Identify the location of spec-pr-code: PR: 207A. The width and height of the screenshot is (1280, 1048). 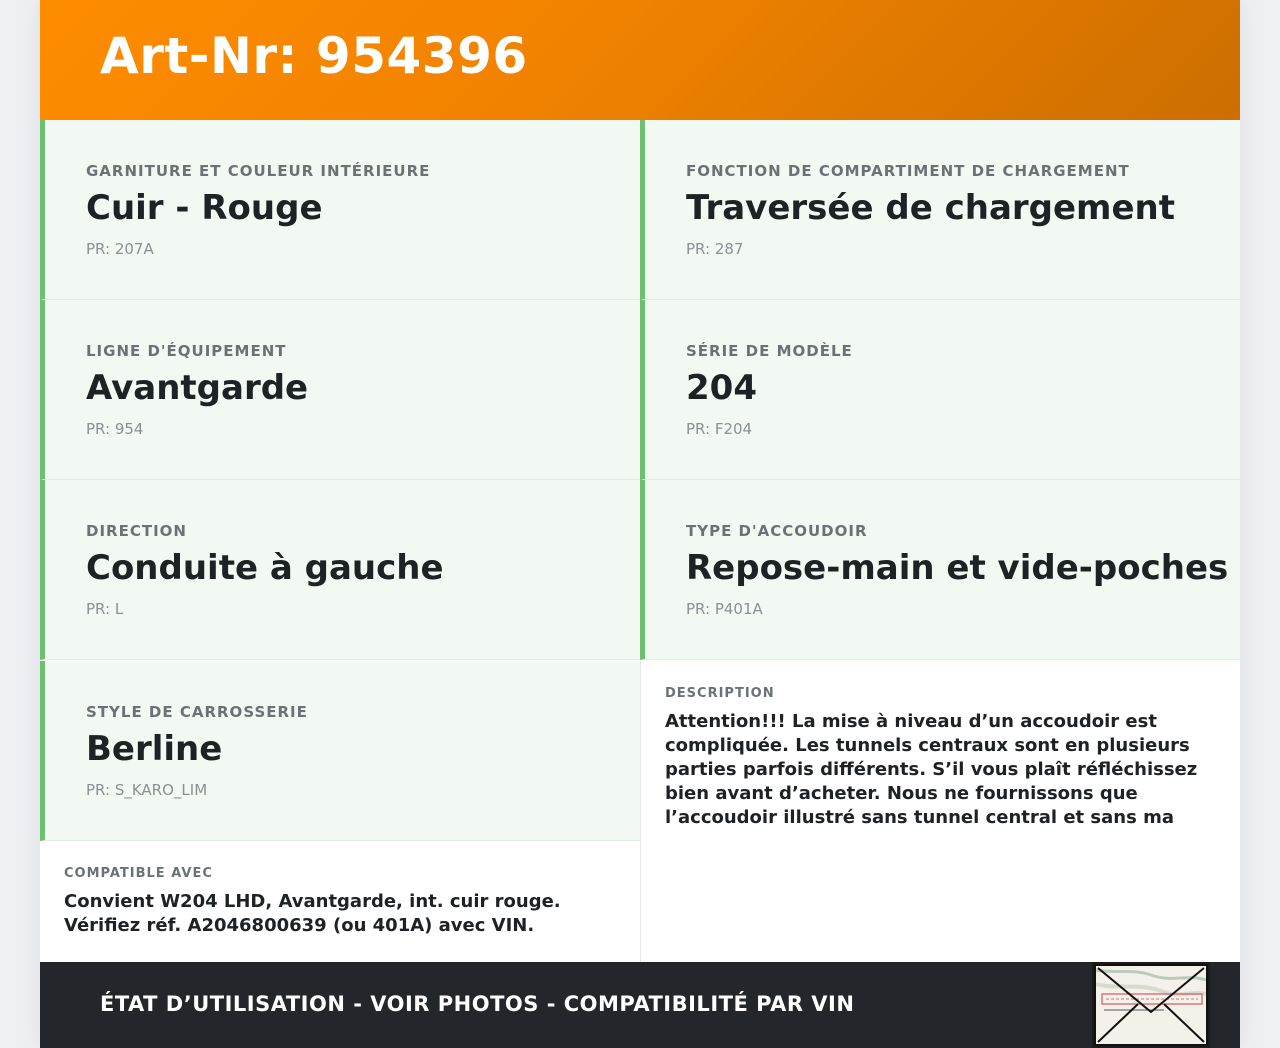
(120, 249).